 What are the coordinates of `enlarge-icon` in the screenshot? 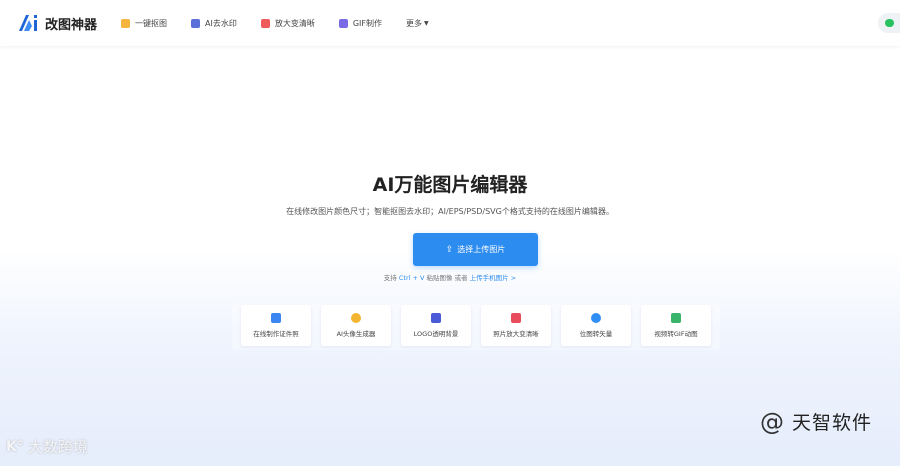 It's located at (265, 23).